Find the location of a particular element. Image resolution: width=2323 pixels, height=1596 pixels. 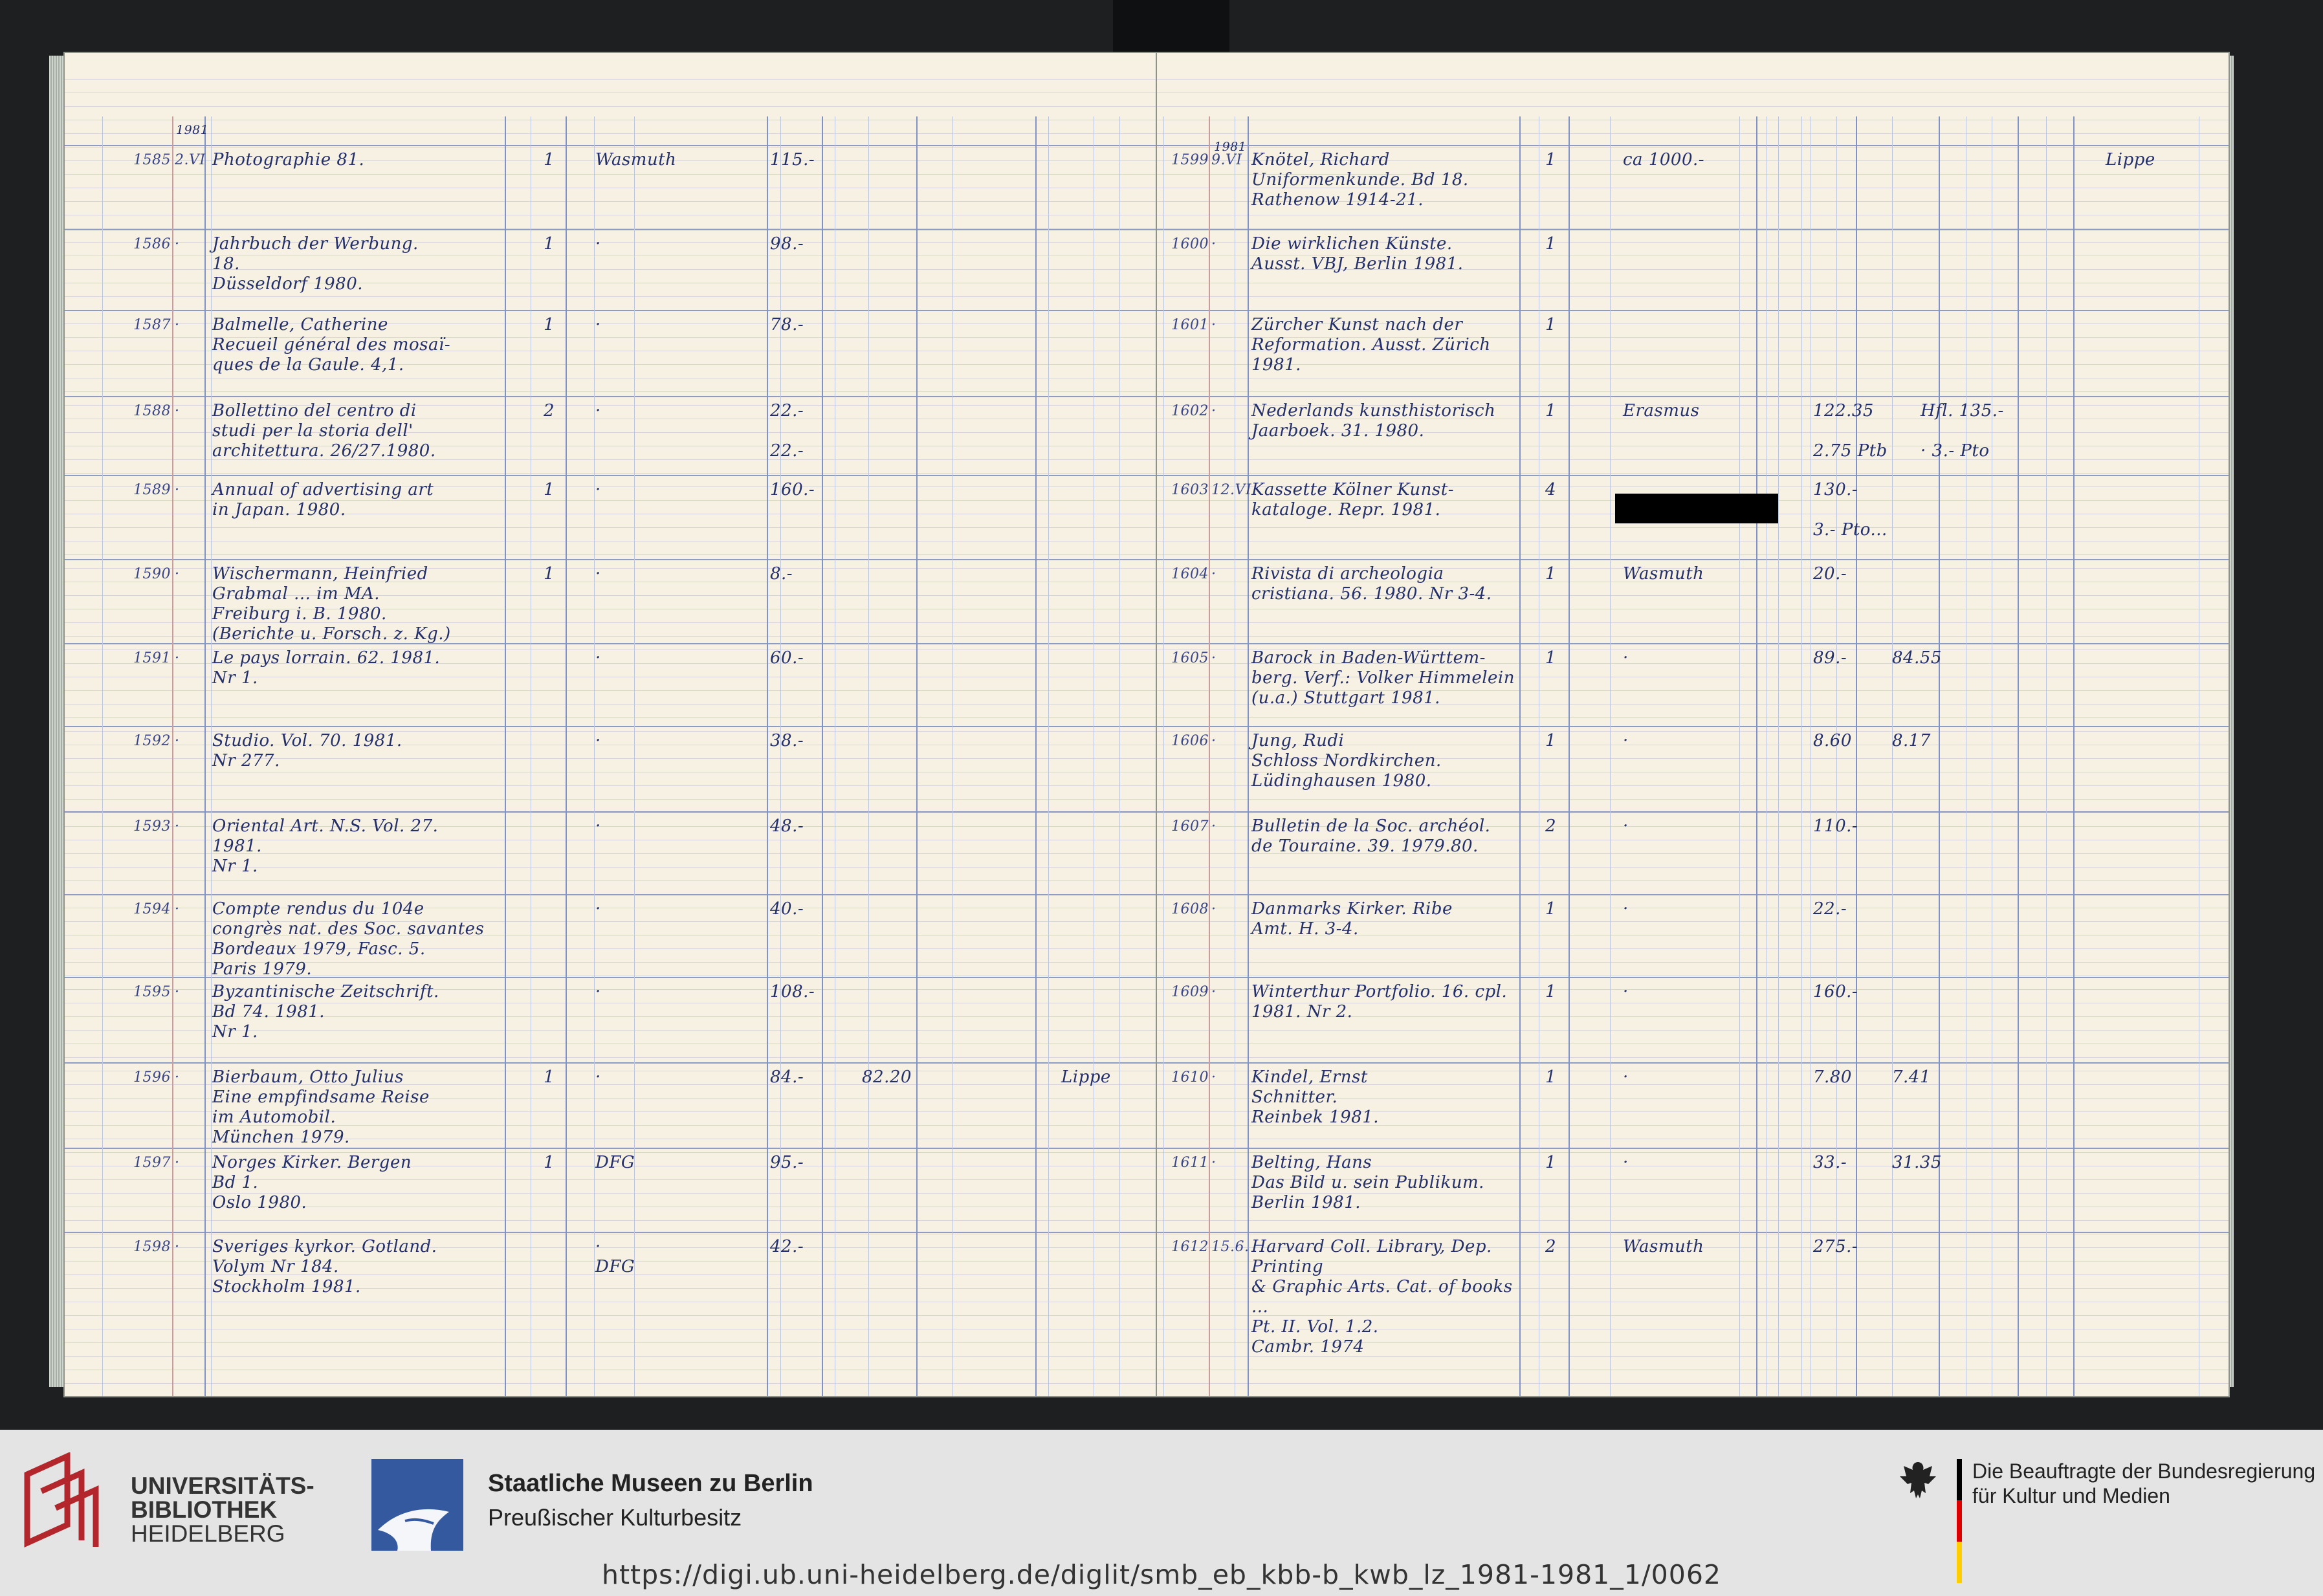

entry-no: 1607 is located at coordinates (1190, 827).